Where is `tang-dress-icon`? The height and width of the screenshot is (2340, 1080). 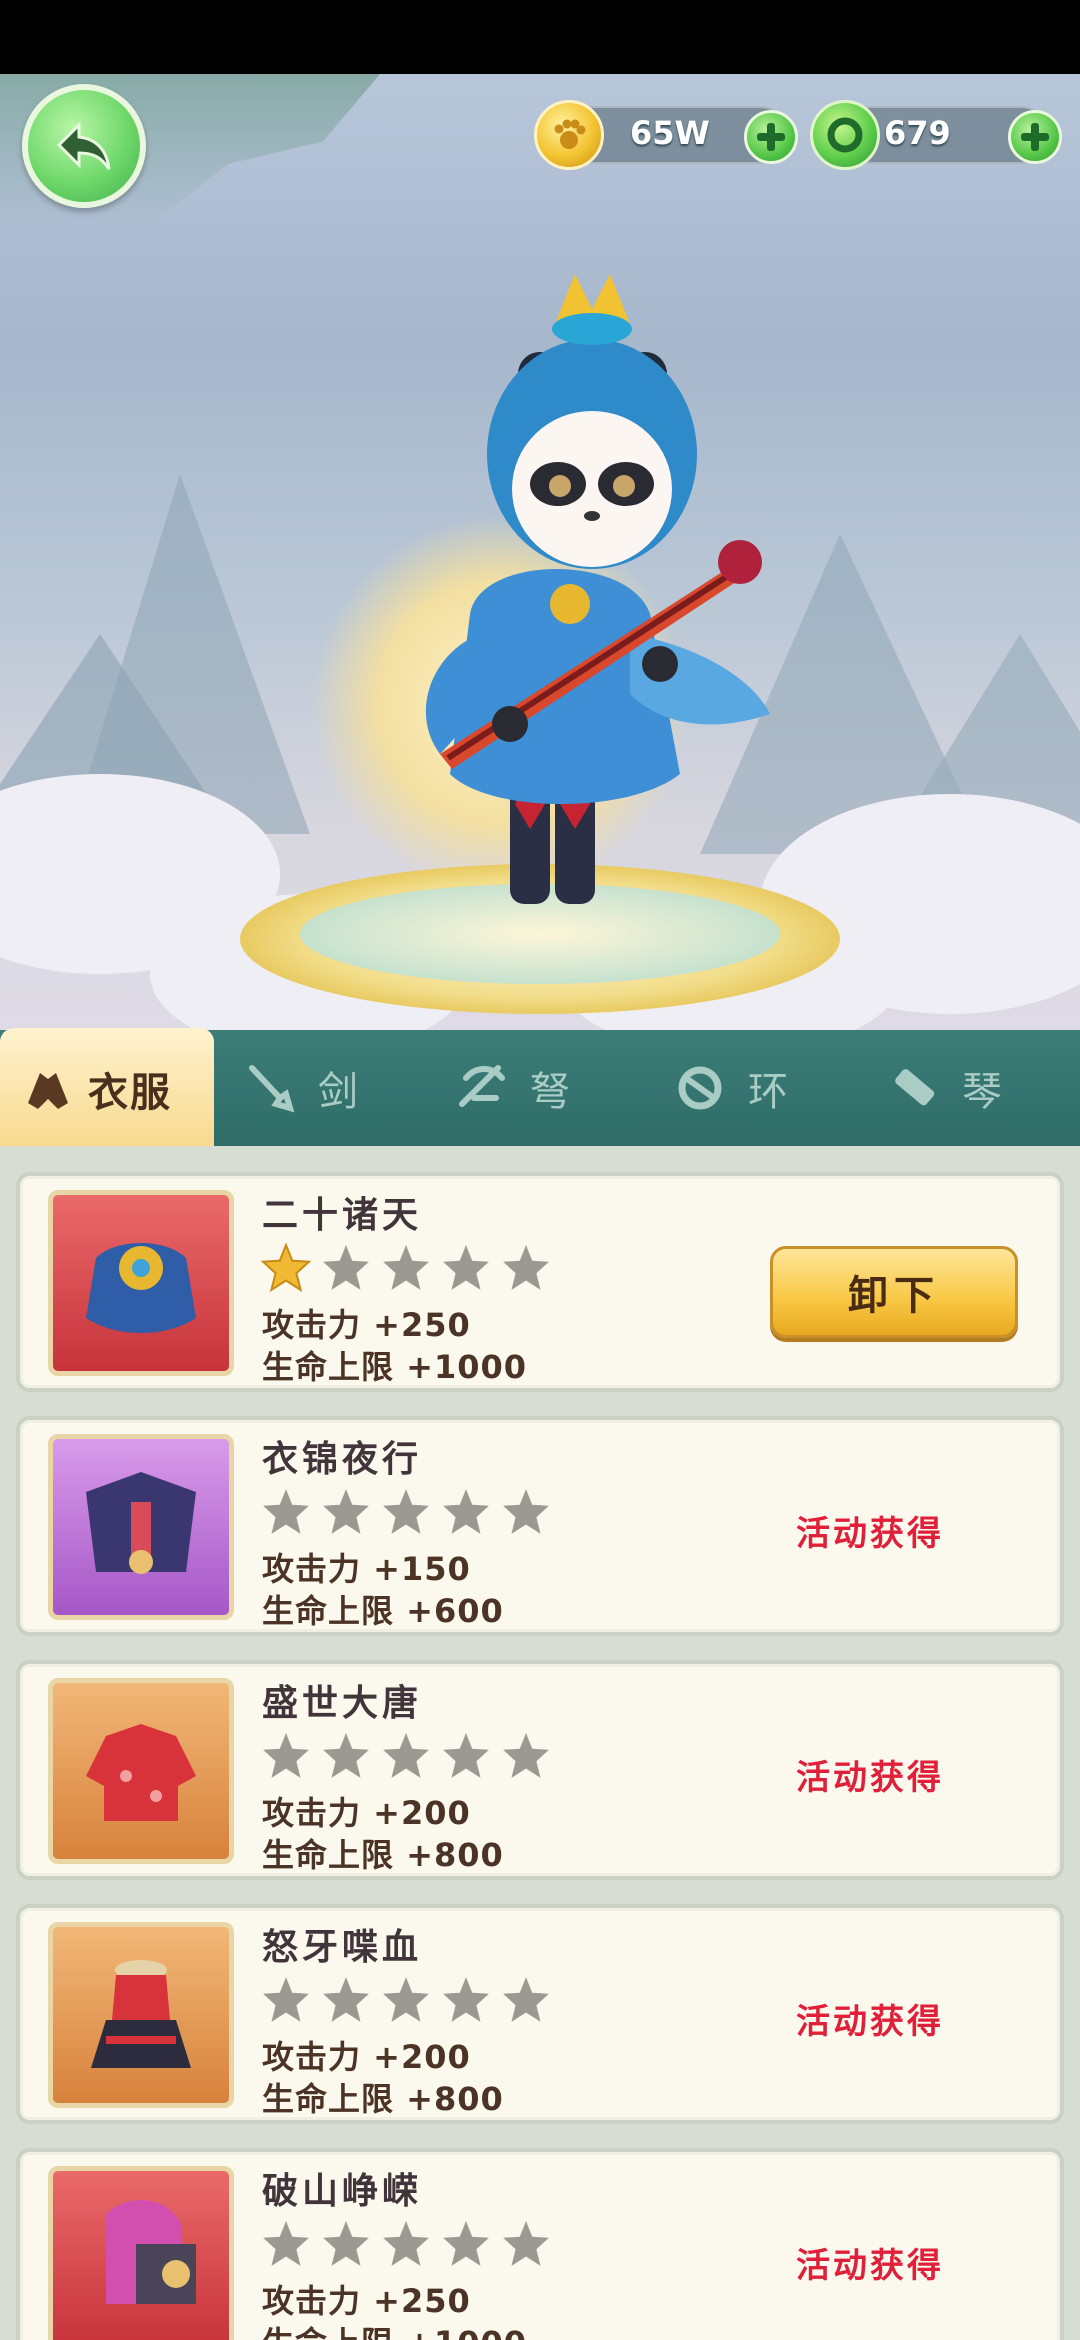
tang-dress-icon is located at coordinates (141, 1772).